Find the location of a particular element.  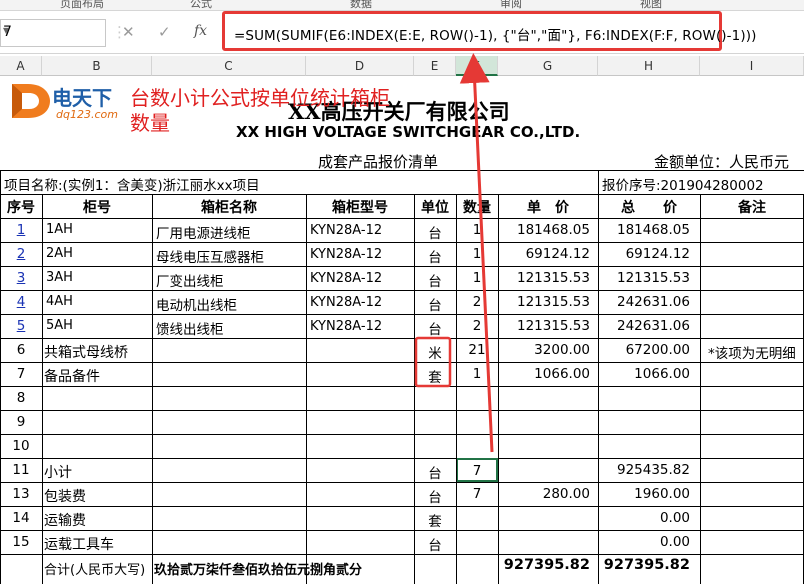

unit-highlight-box is located at coordinates (433, 362).